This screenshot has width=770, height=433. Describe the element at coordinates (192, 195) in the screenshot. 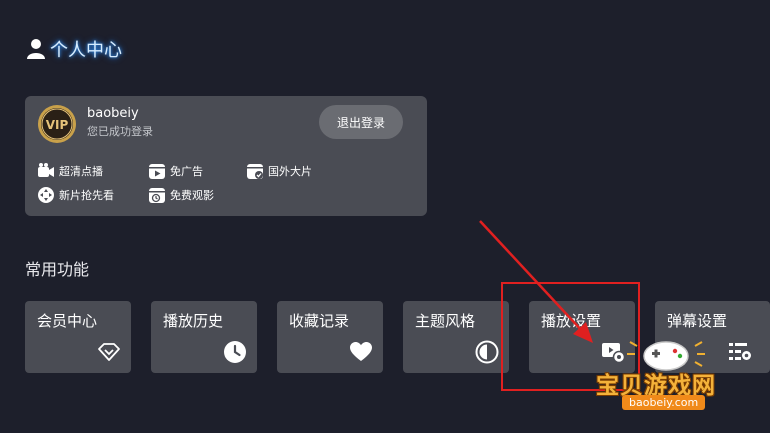

I see `perk-label: 免费观影` at that location.